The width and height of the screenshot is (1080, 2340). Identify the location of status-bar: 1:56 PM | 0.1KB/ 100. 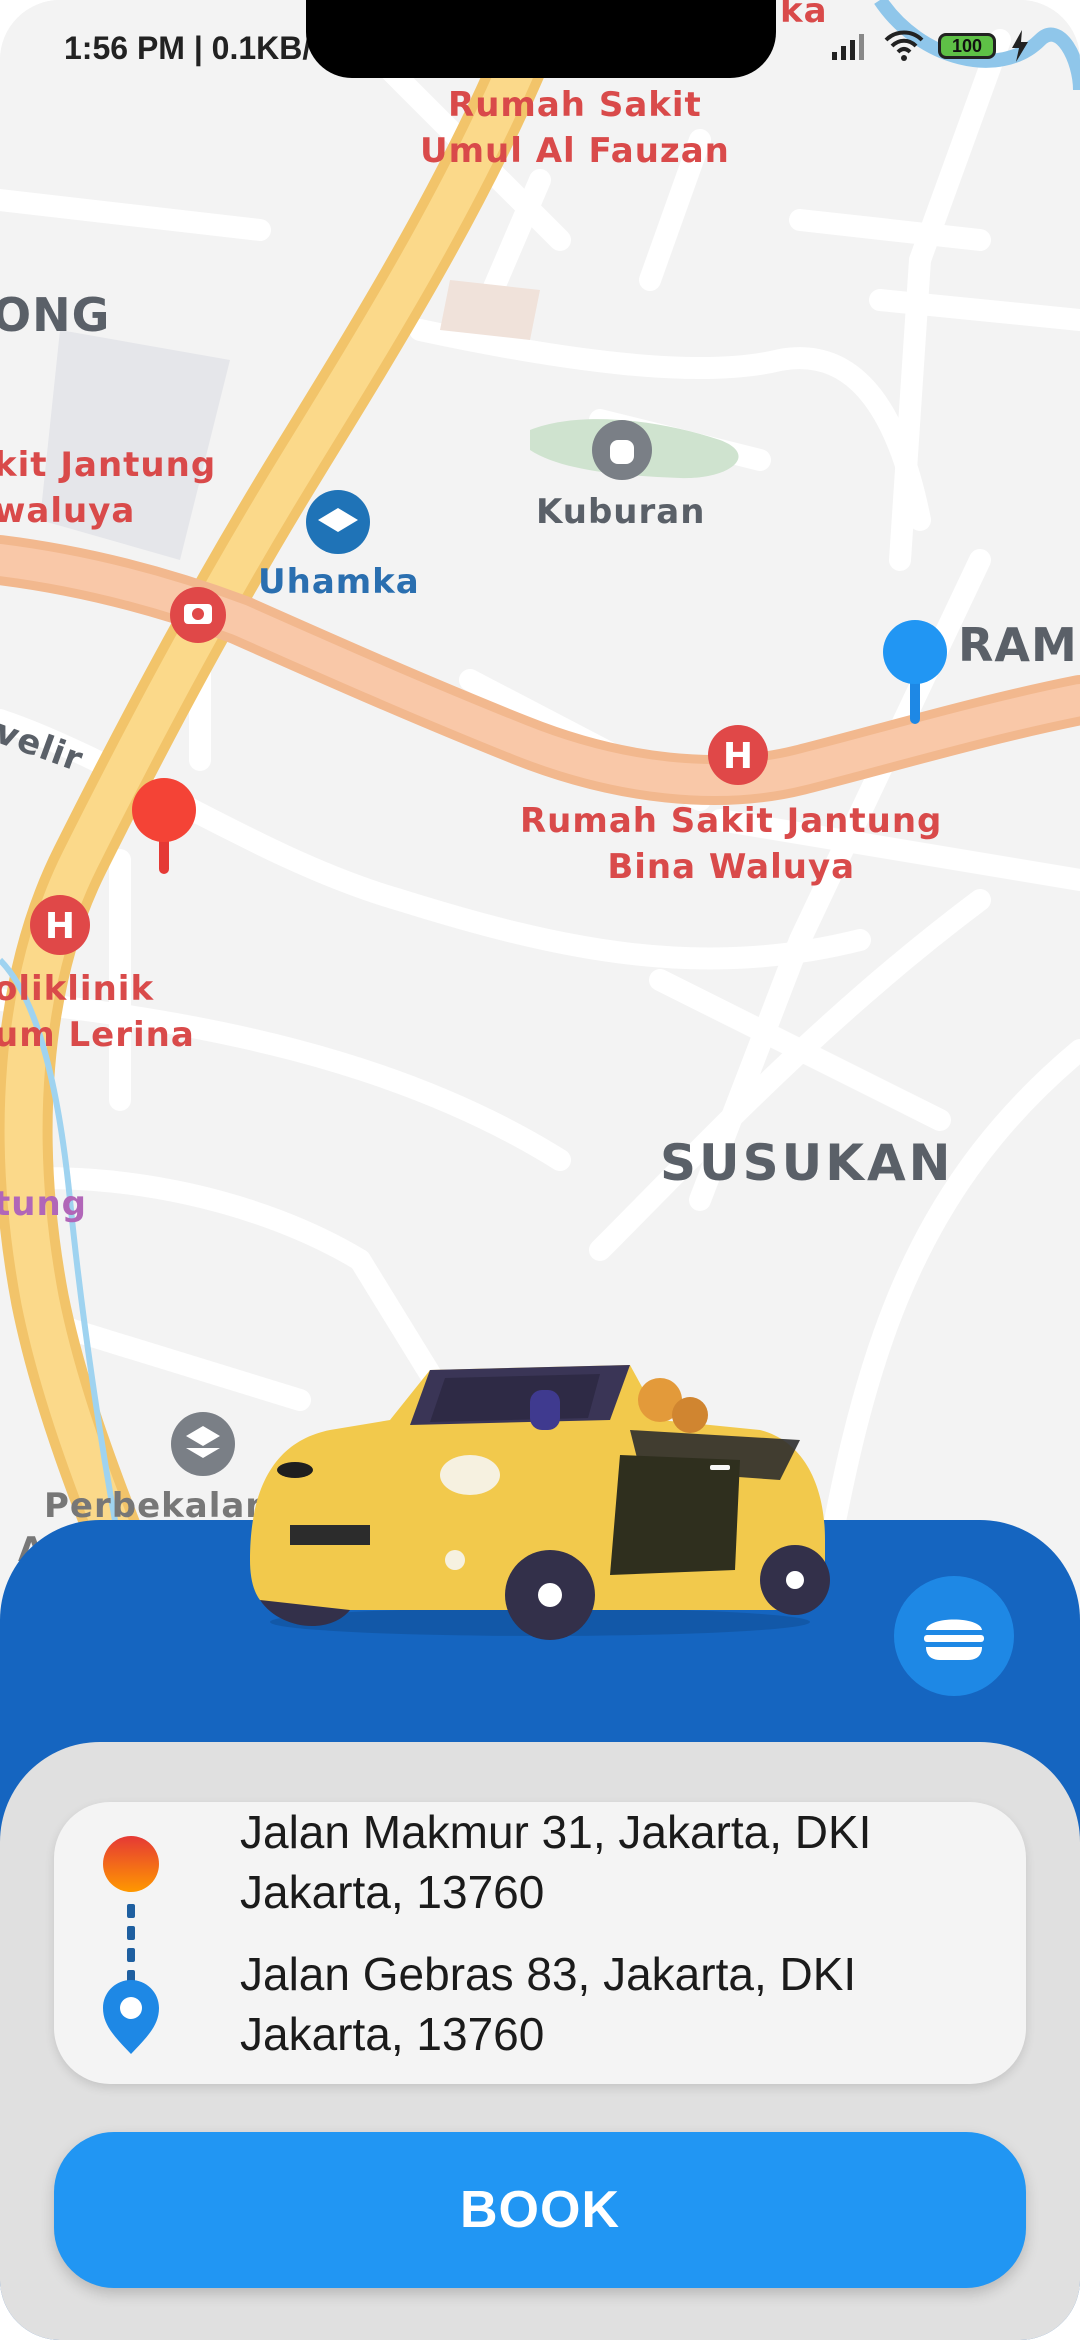
(540, 50).